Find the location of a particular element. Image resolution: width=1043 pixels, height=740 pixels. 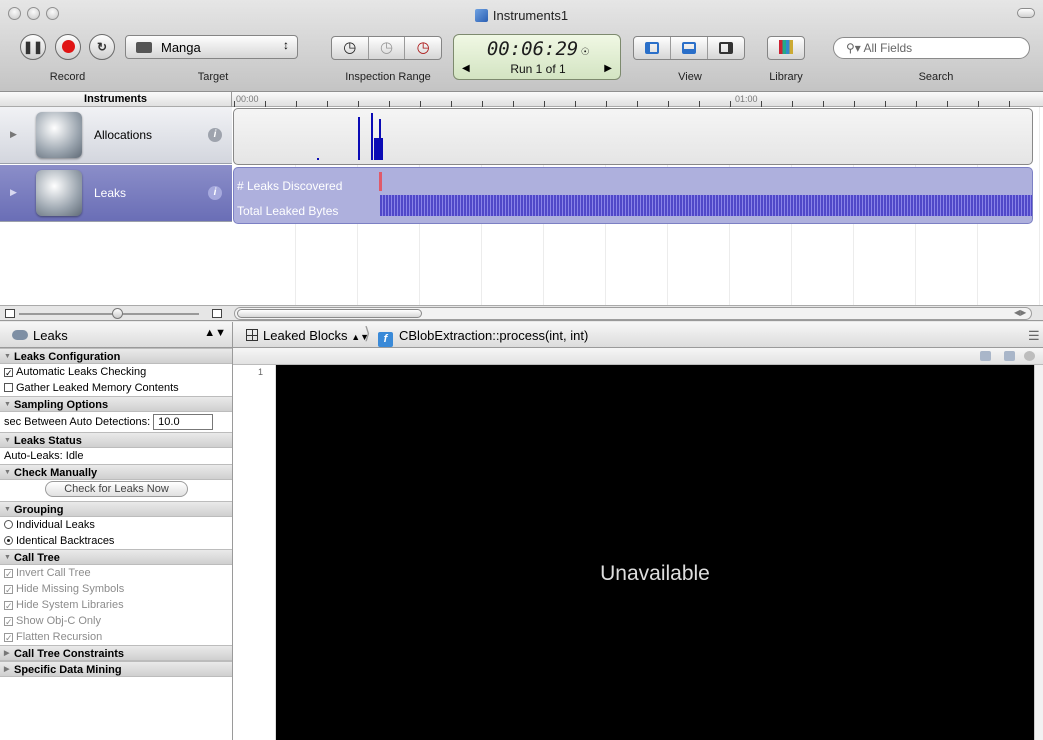

track-allocations: ▶ Allocations i is located at coordinates (116, 135).